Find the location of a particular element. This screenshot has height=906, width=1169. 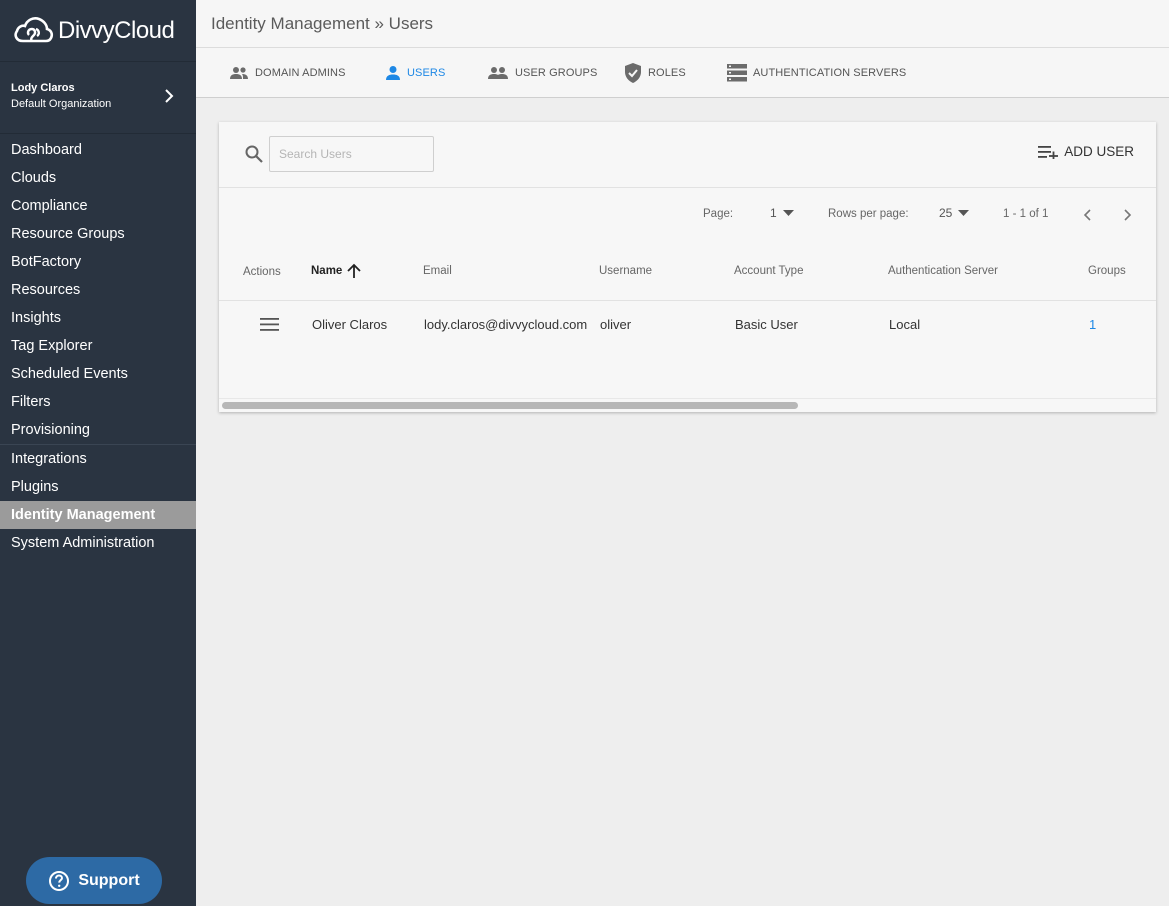

search-icon is located at coordinates (254, 154).